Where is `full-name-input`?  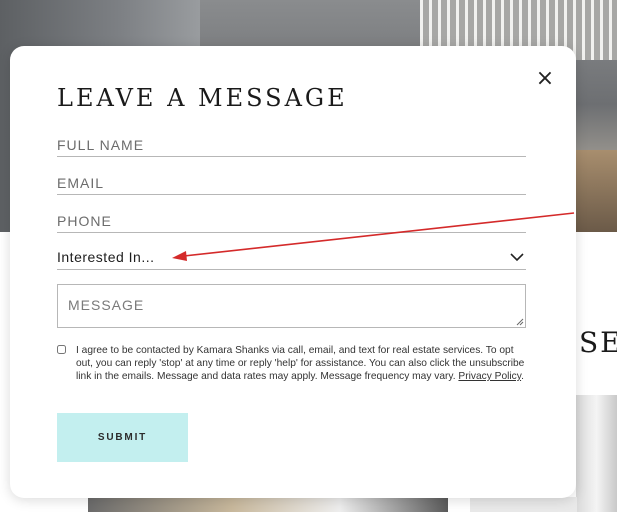 full-name-input is located at coordinates (291, 145).